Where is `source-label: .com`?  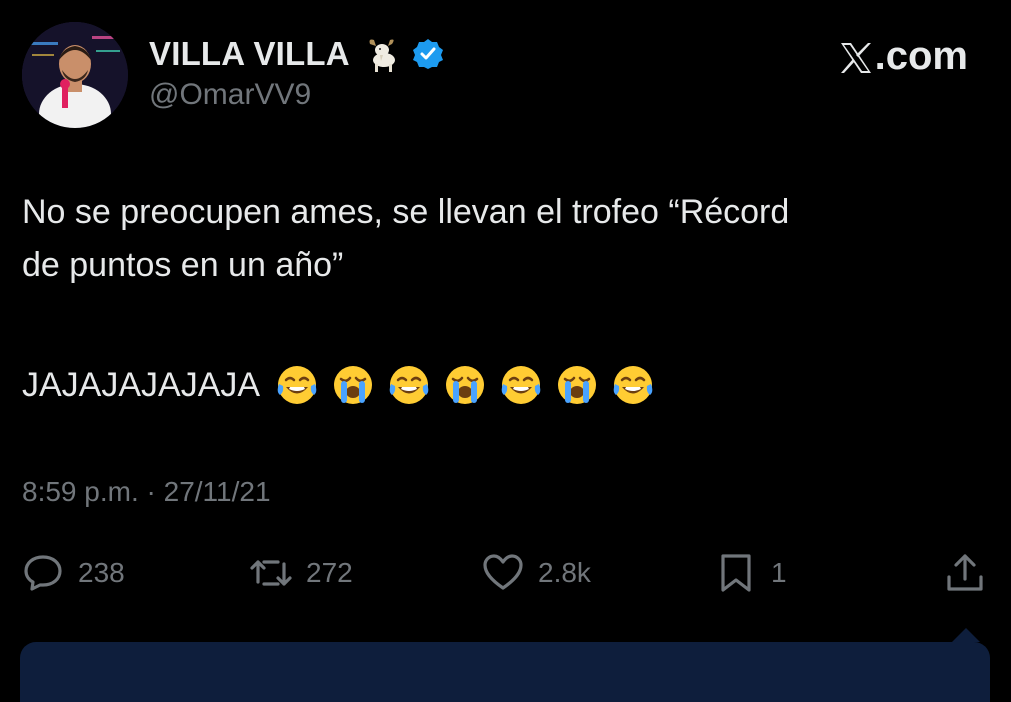 source-label: .com is located at coordinates (903, 56).